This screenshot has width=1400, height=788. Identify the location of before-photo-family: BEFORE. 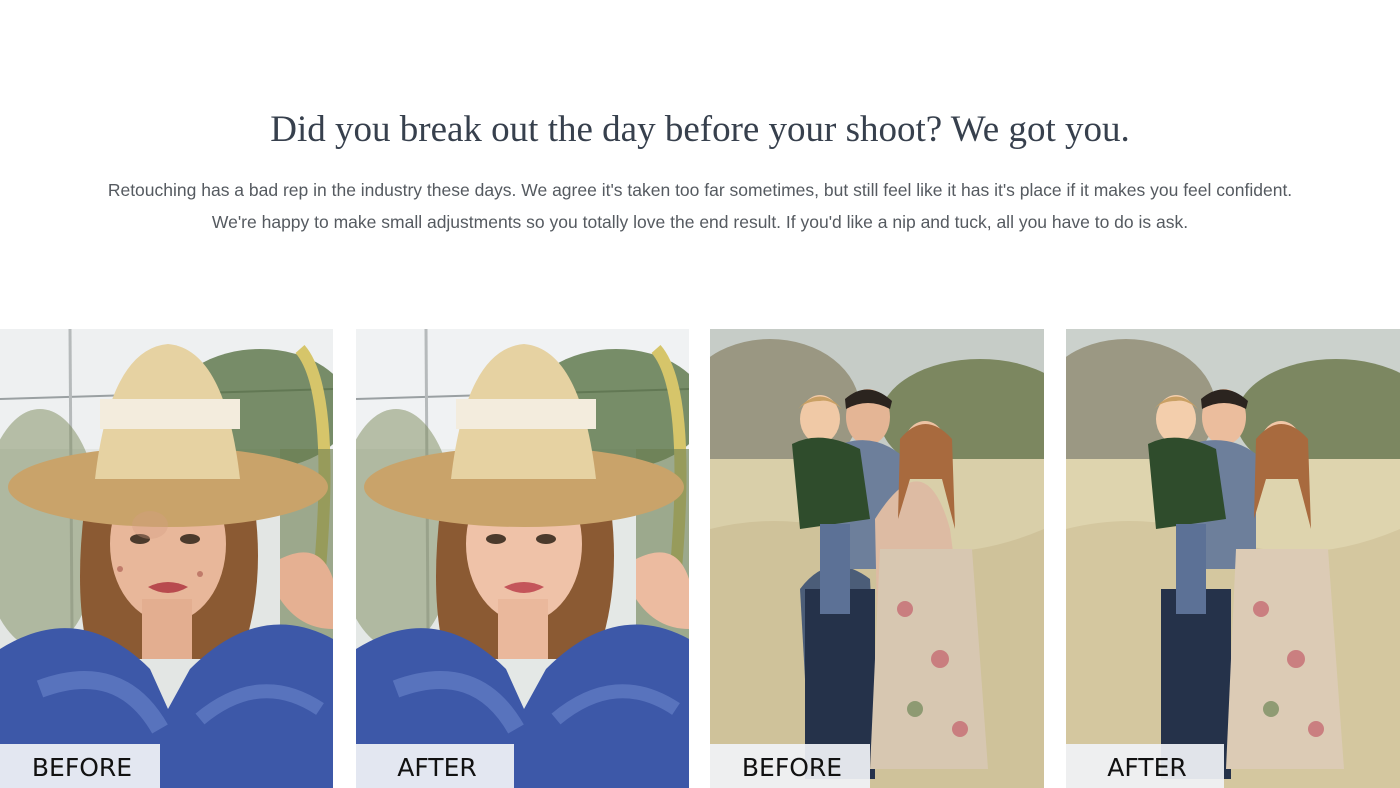
(877, 558).